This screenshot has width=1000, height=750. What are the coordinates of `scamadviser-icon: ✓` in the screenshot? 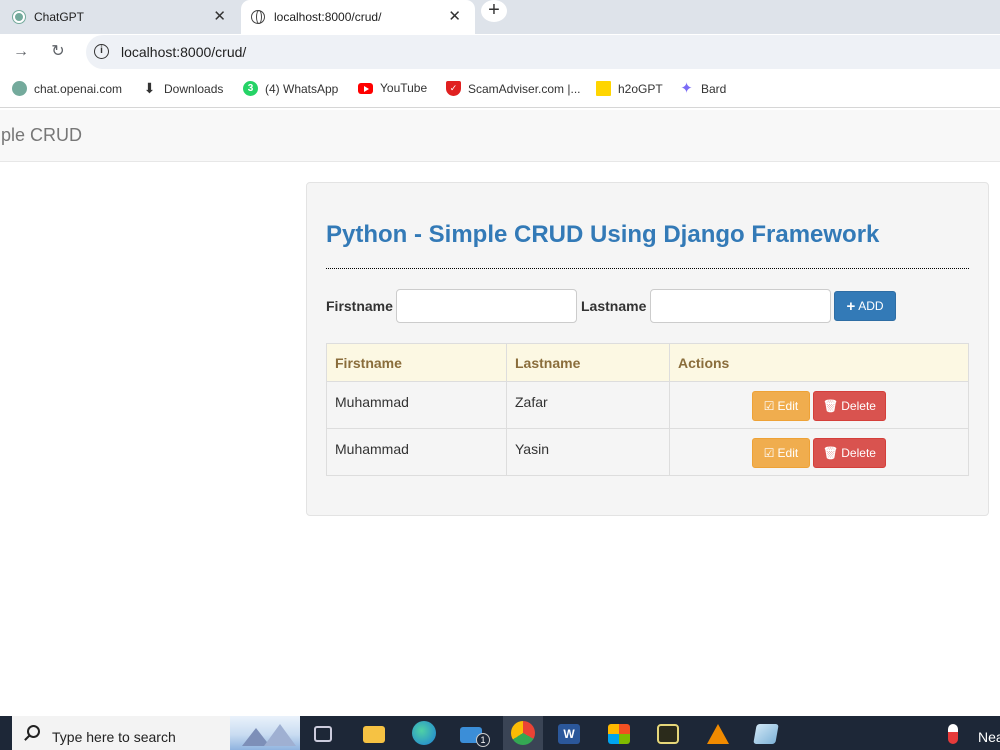 It's located at (453, 88).